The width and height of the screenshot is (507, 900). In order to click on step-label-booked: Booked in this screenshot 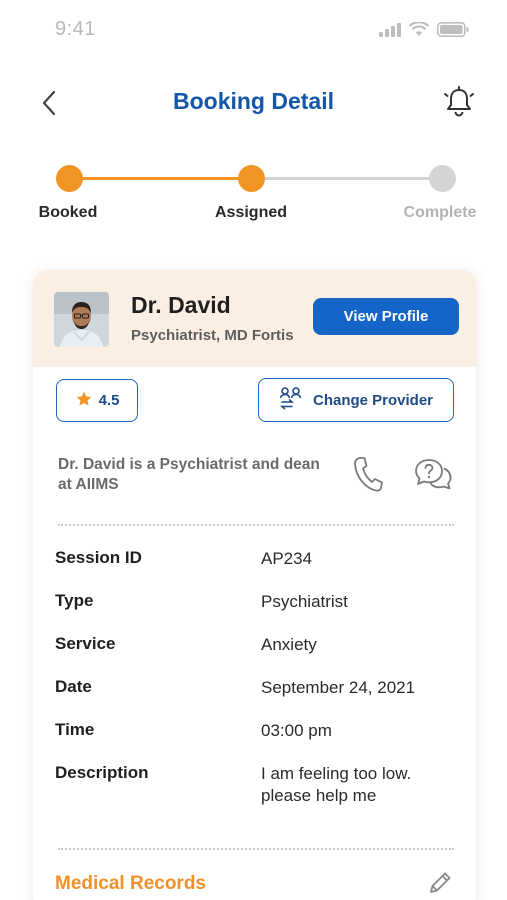, I will do `click(68, 212)`.